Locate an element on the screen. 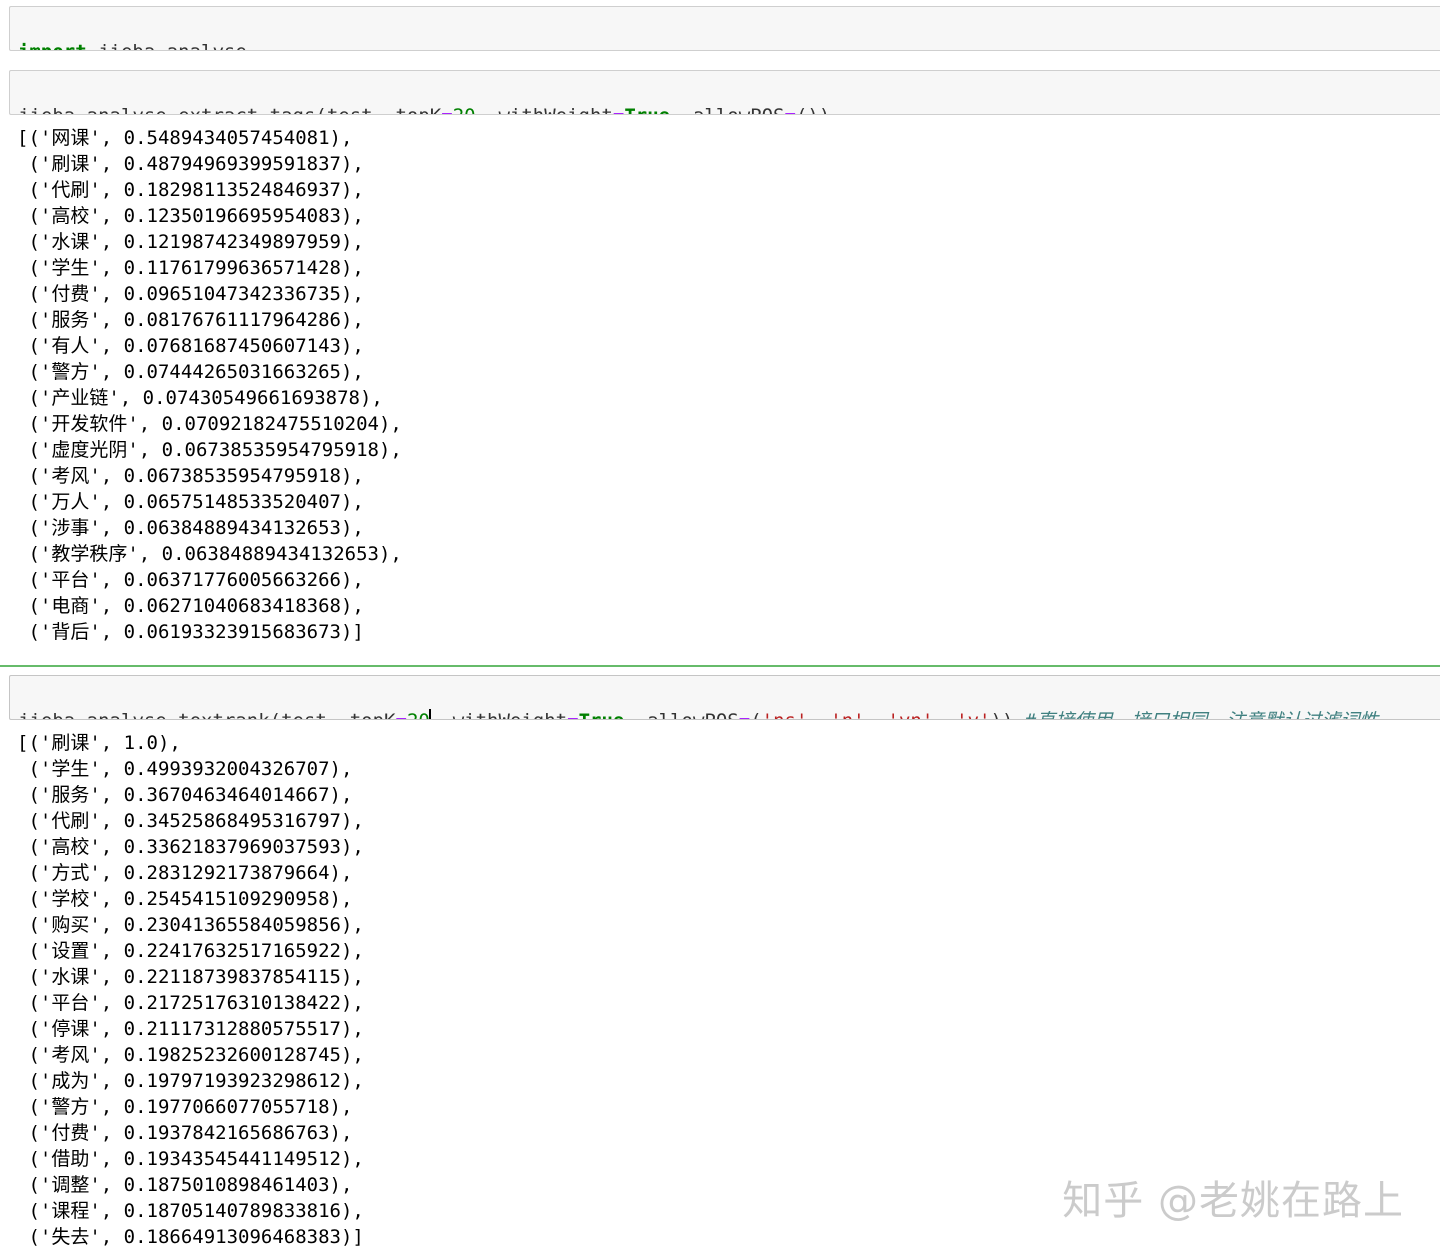 This screenshot has width=1440, height=1260. module-name: jieba.analyse is located at coordinates (167, 45).